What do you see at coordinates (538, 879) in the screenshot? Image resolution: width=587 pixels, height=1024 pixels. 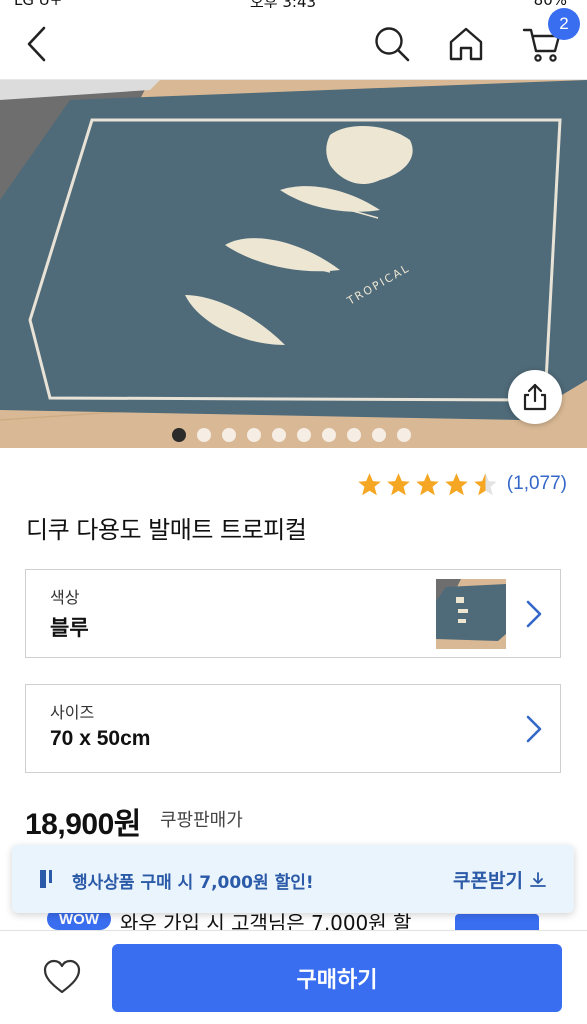 I see `download-icon` at bounding box center [538, 879].